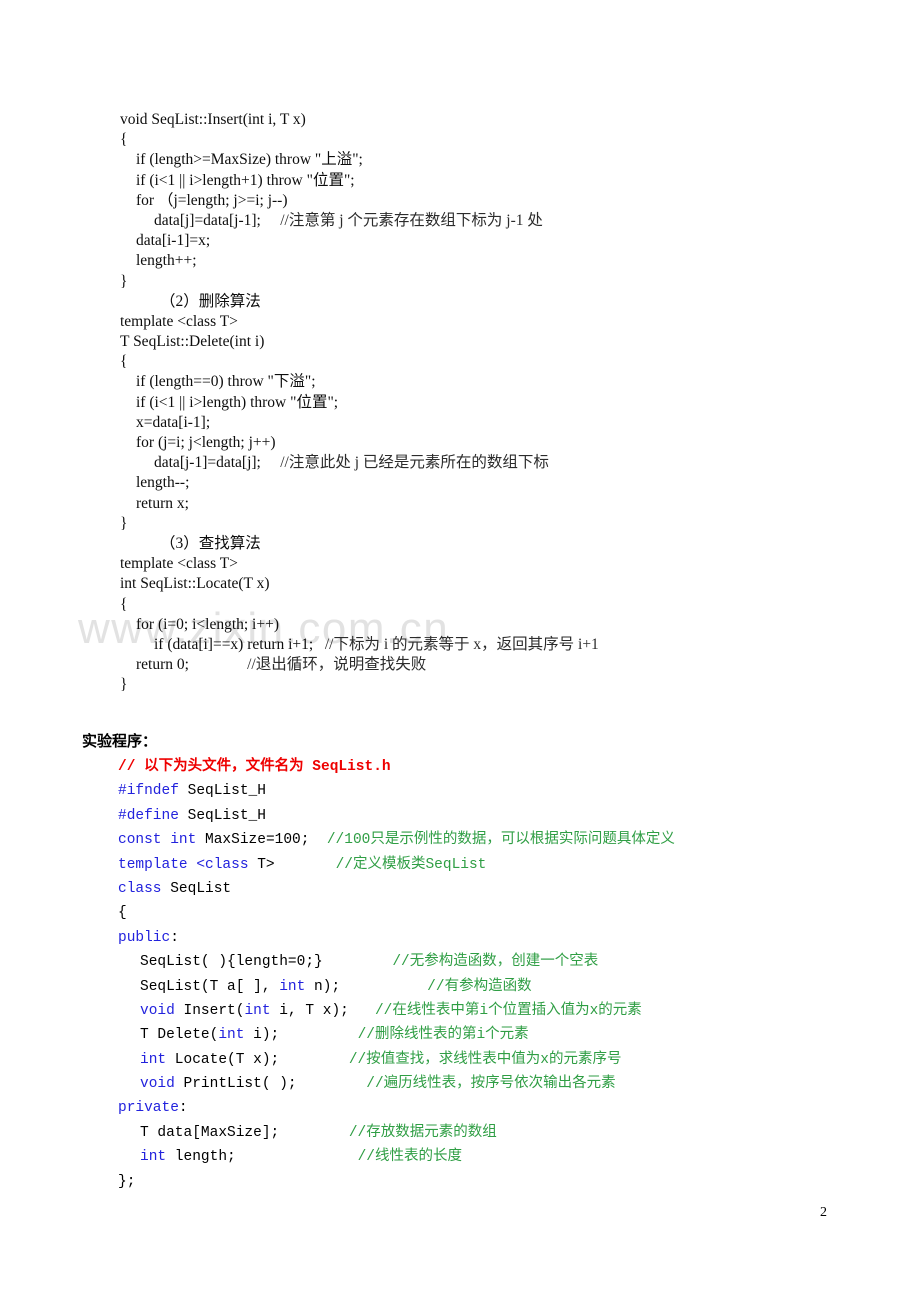 The image size is (920, 1302). What do you see at coordinates (210, 986) in the screenshot?
I see `code-text: SeqList(T a[ ],` at bounding box center [210, 986].